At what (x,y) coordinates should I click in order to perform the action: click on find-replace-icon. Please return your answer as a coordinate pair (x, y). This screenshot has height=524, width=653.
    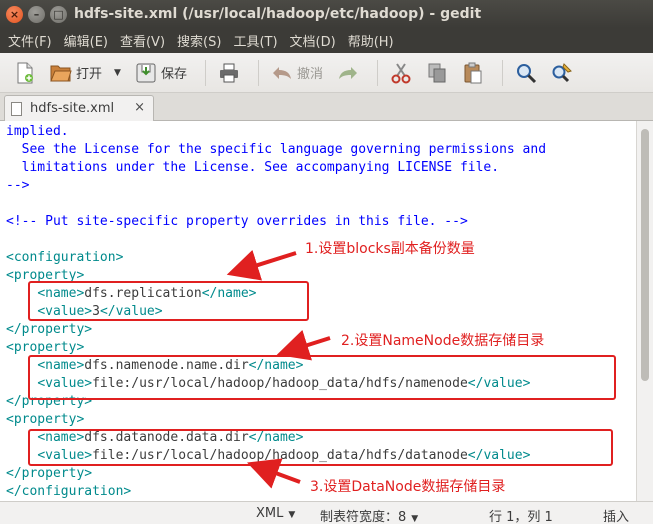
    Looking at the image, I should click on (562, 73).